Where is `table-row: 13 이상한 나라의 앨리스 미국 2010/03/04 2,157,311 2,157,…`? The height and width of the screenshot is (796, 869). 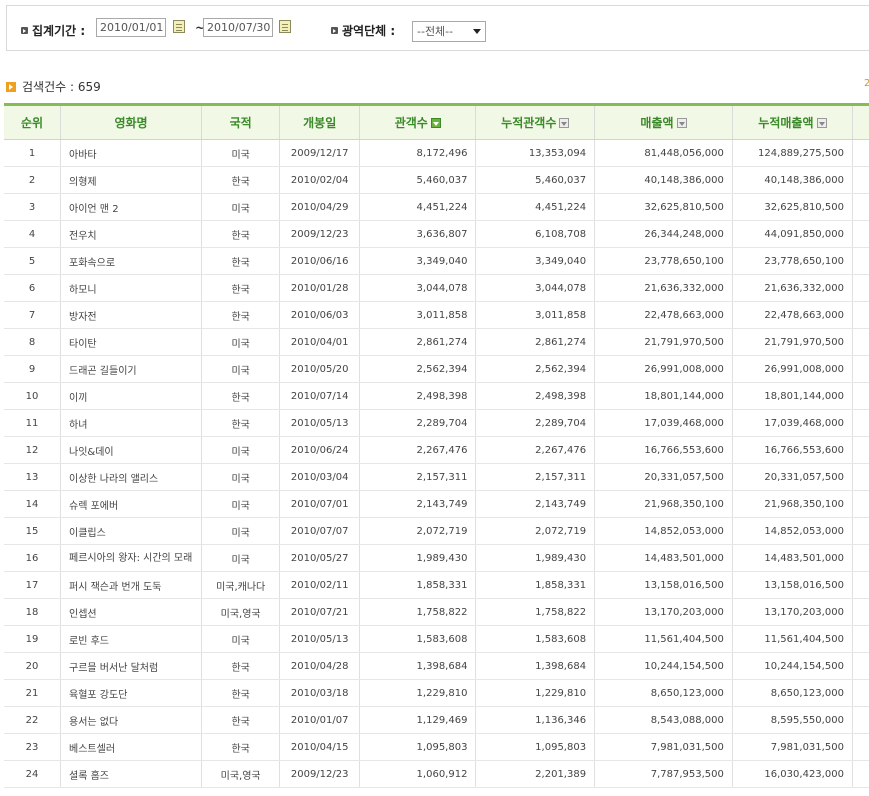
table-row: 13 이상한 나라의 앨리스 미국 2010/03/04 2,157,311 2,157,… is located at coordinates (436, 477).